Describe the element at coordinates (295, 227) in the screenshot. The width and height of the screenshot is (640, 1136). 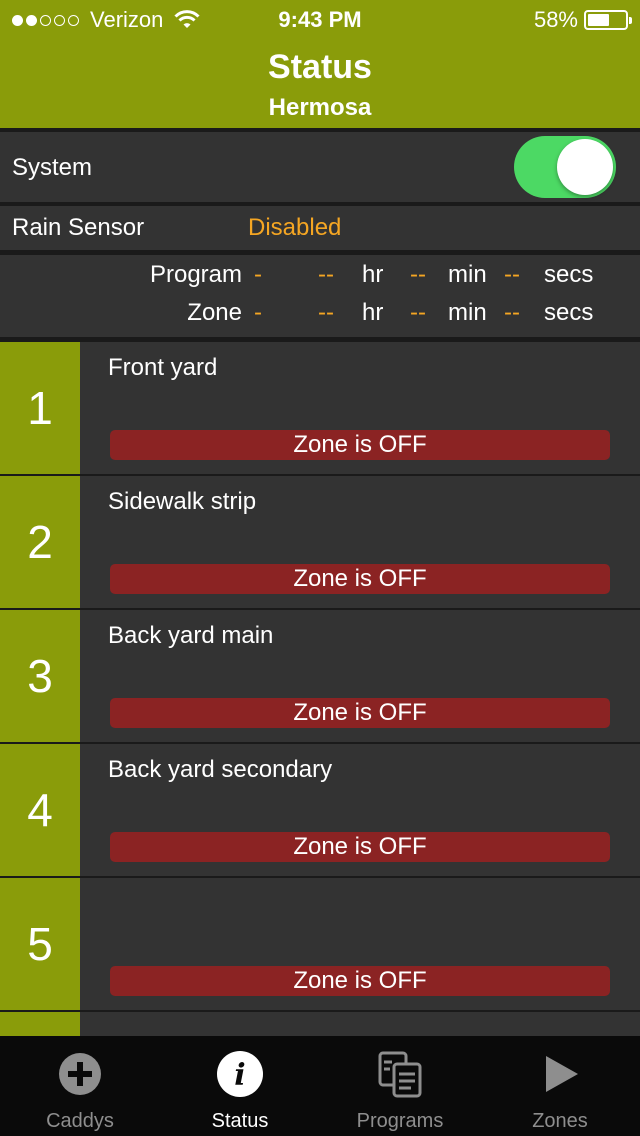
I see `rain-sensor-value: Disabled` at that location.